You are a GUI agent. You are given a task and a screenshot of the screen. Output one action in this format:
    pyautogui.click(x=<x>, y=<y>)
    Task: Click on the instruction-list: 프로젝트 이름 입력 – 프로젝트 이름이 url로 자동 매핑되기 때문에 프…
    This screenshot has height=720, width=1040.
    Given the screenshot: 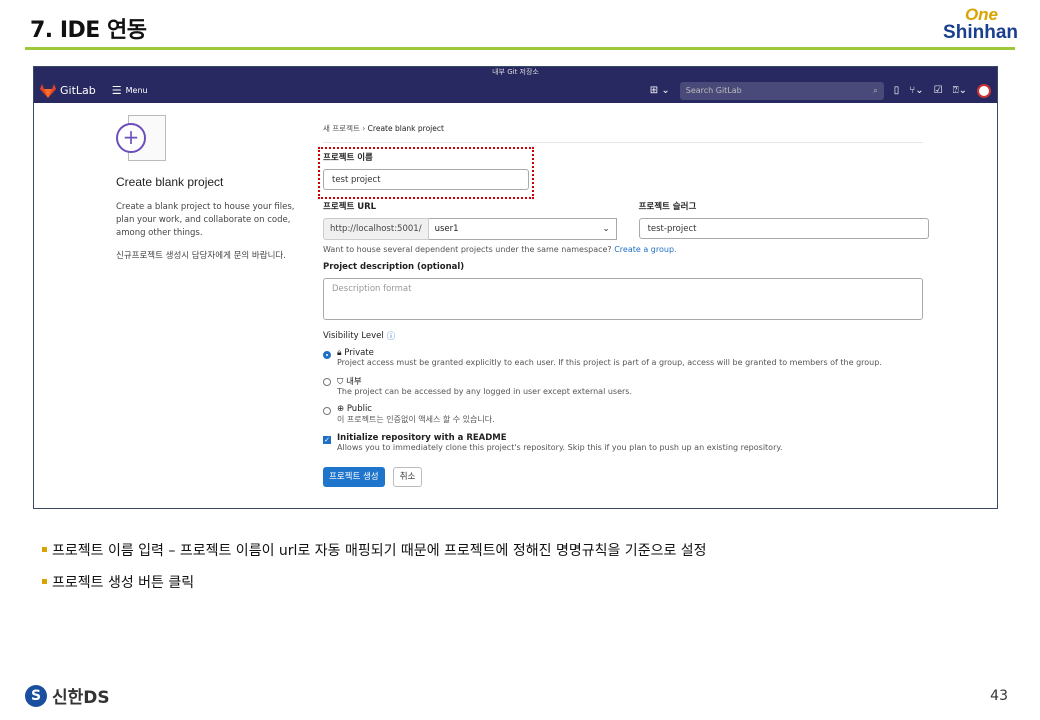 What is the action you would take?
    pyautogui.click(x=374, y=572)
    